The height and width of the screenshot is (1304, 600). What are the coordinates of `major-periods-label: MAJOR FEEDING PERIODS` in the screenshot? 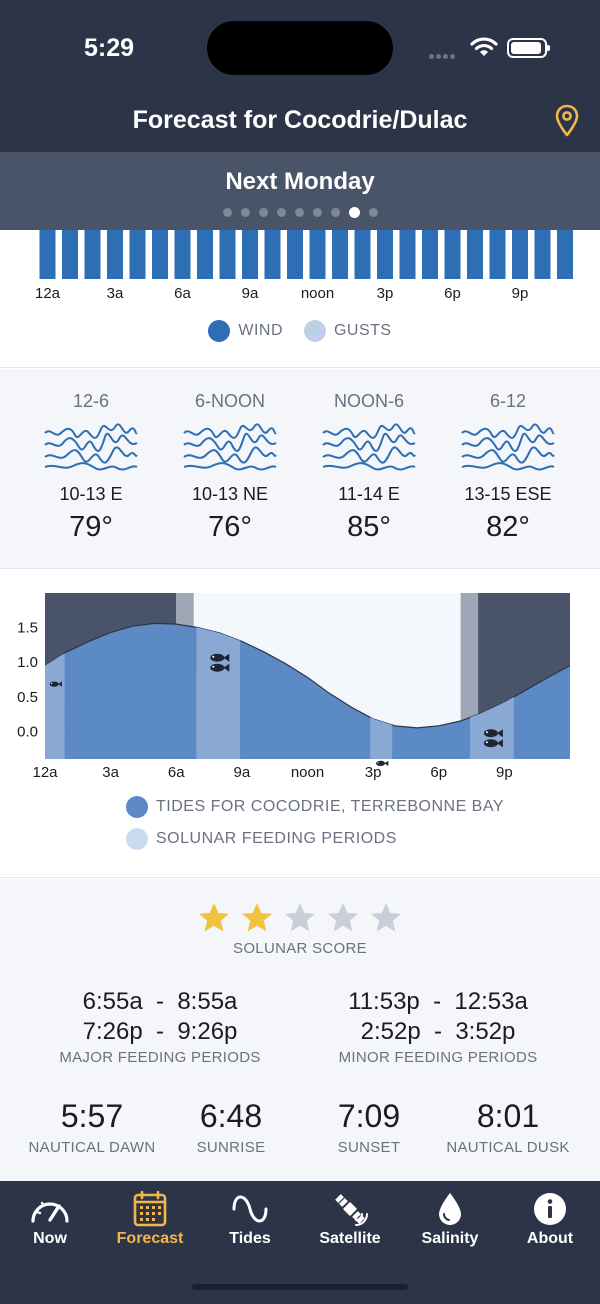 It's located at (160, 1057).